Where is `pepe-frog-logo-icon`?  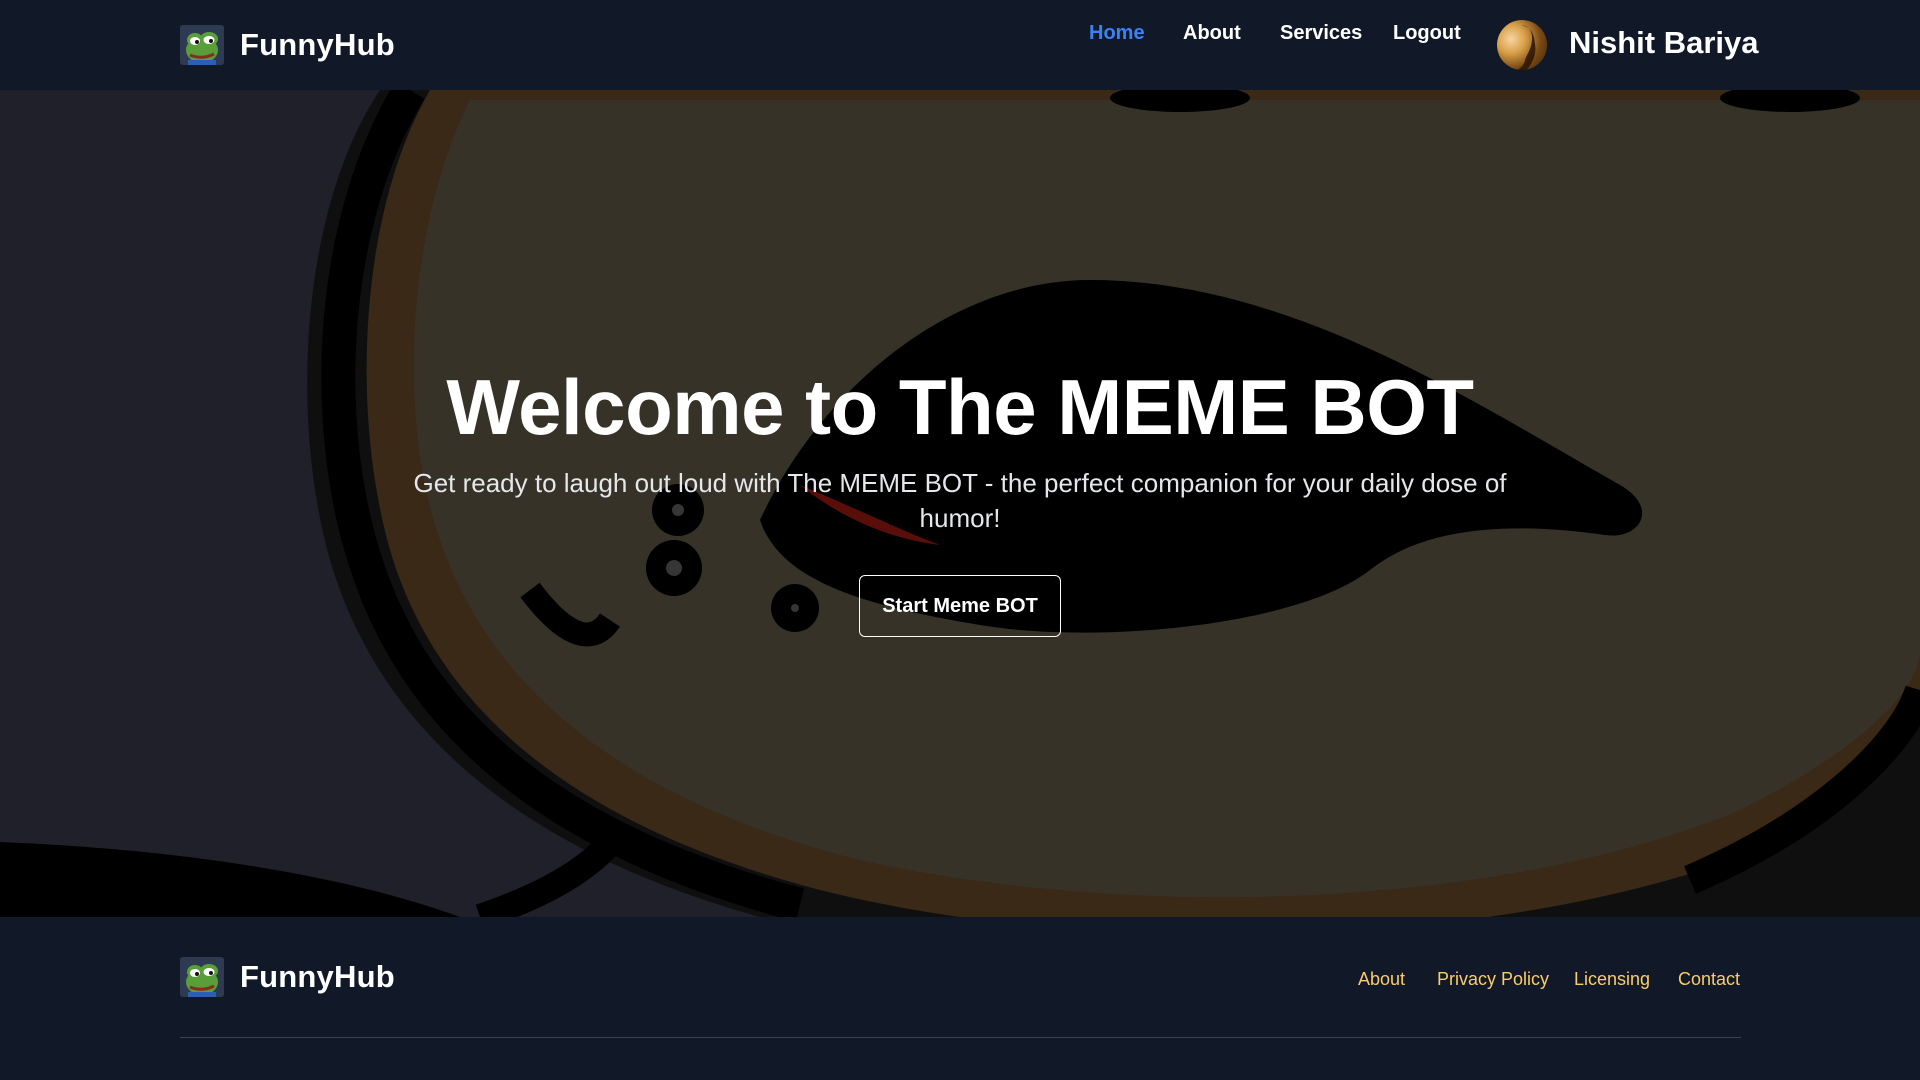 pepe-frog-logo-icon is located at coordinates (202, 45).